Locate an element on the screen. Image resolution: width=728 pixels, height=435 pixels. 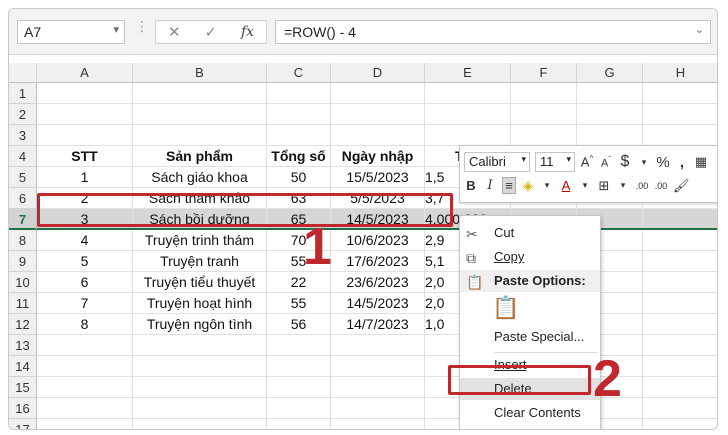
cell: Ngày nhập is located at coordinates (378, 156).